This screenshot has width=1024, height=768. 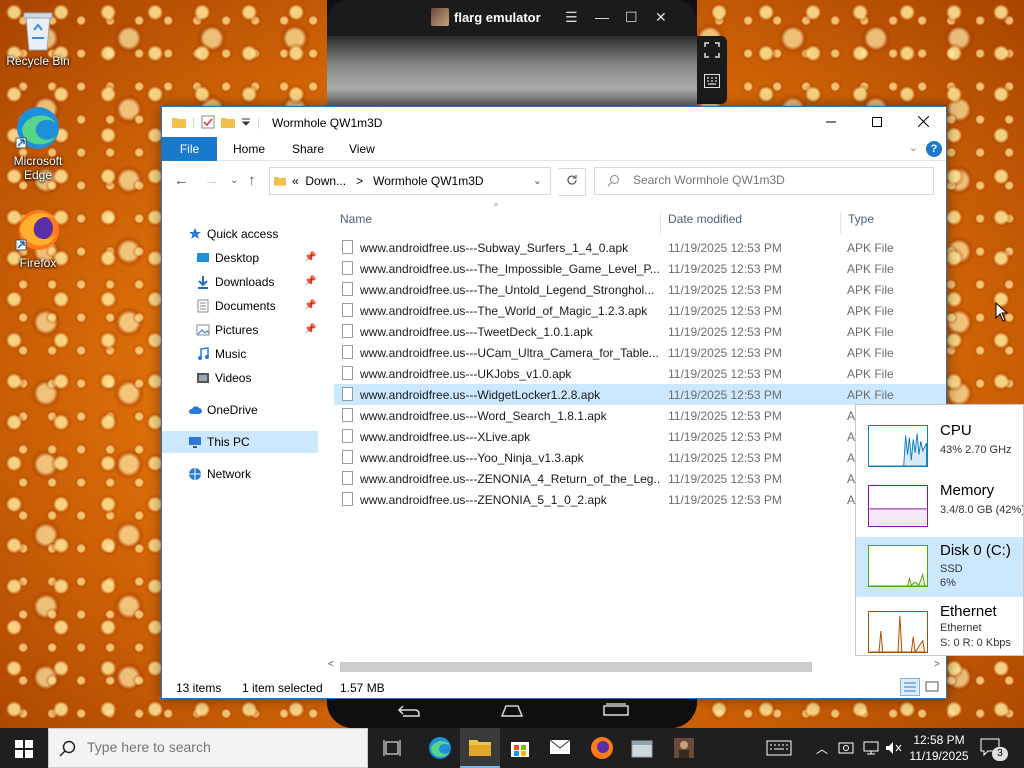 I want to click on sidebar-item-this-pc: This PC, so click(x=240, y=442).